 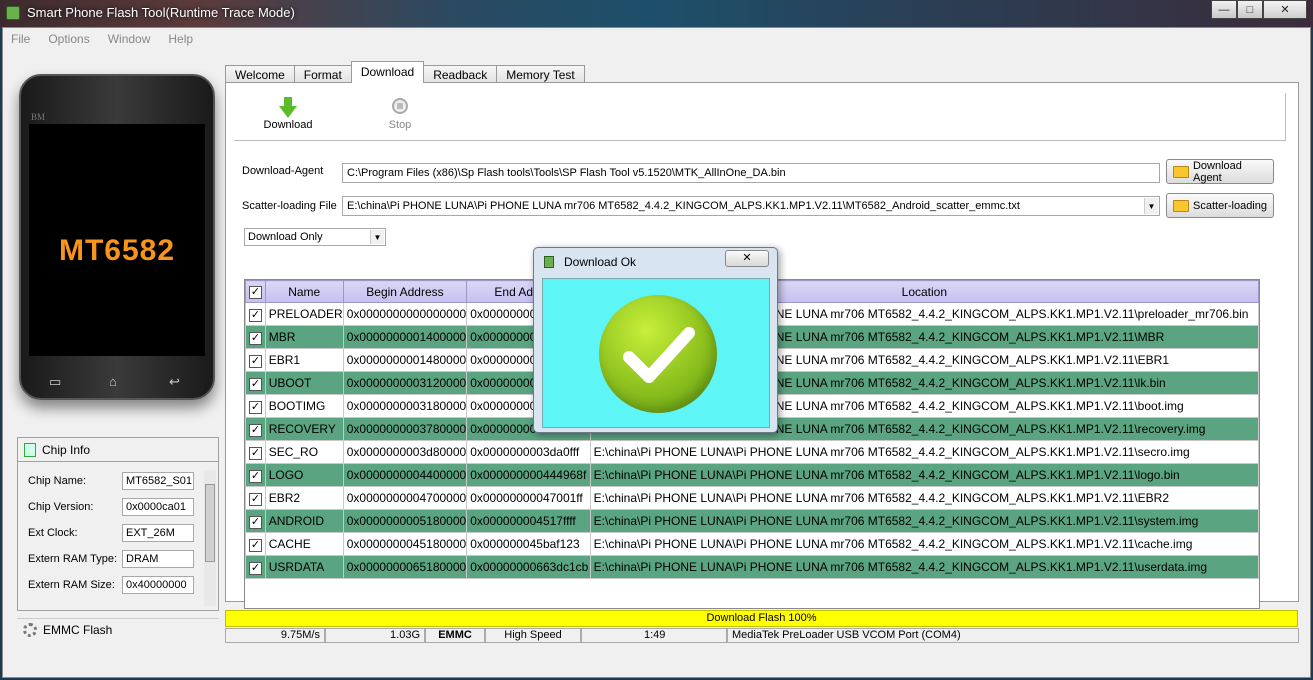 I want to click on stop-button: Stop, so click(x=400, y=113).